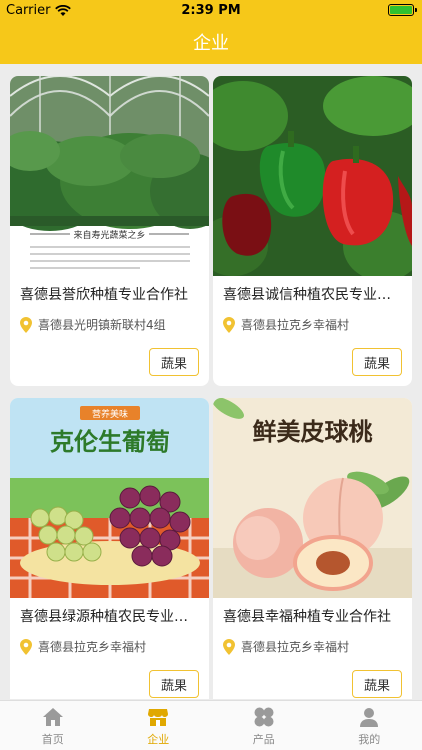 This screenshot has width=422, height=750. Describe the element at coordinates (109, 176) in the screenshot. I see `greenhouse-pepper-image: 来自寿光蔬菜之乡` at that location.